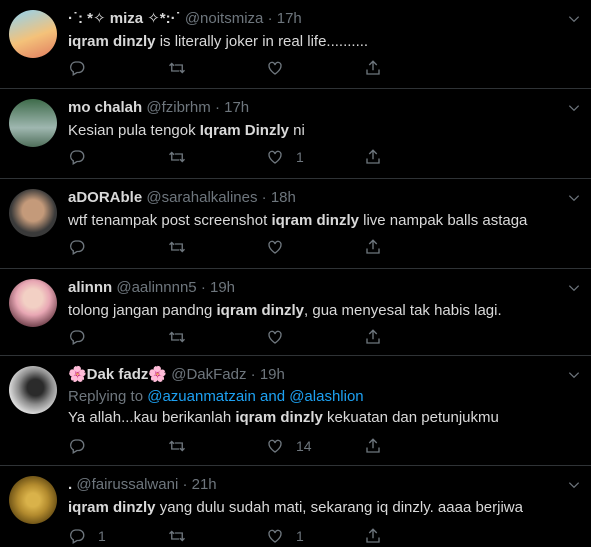 This screenshot has height=547, width=591. What do you see at coordinates (156, 287) in the screenshot?
I see `user-handle: @aalinnnn5` at bounding box center [156, 287].